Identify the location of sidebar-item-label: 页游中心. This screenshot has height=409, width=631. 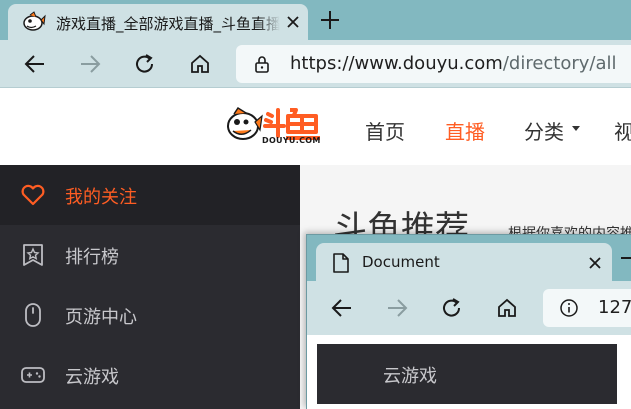
(101, 317).